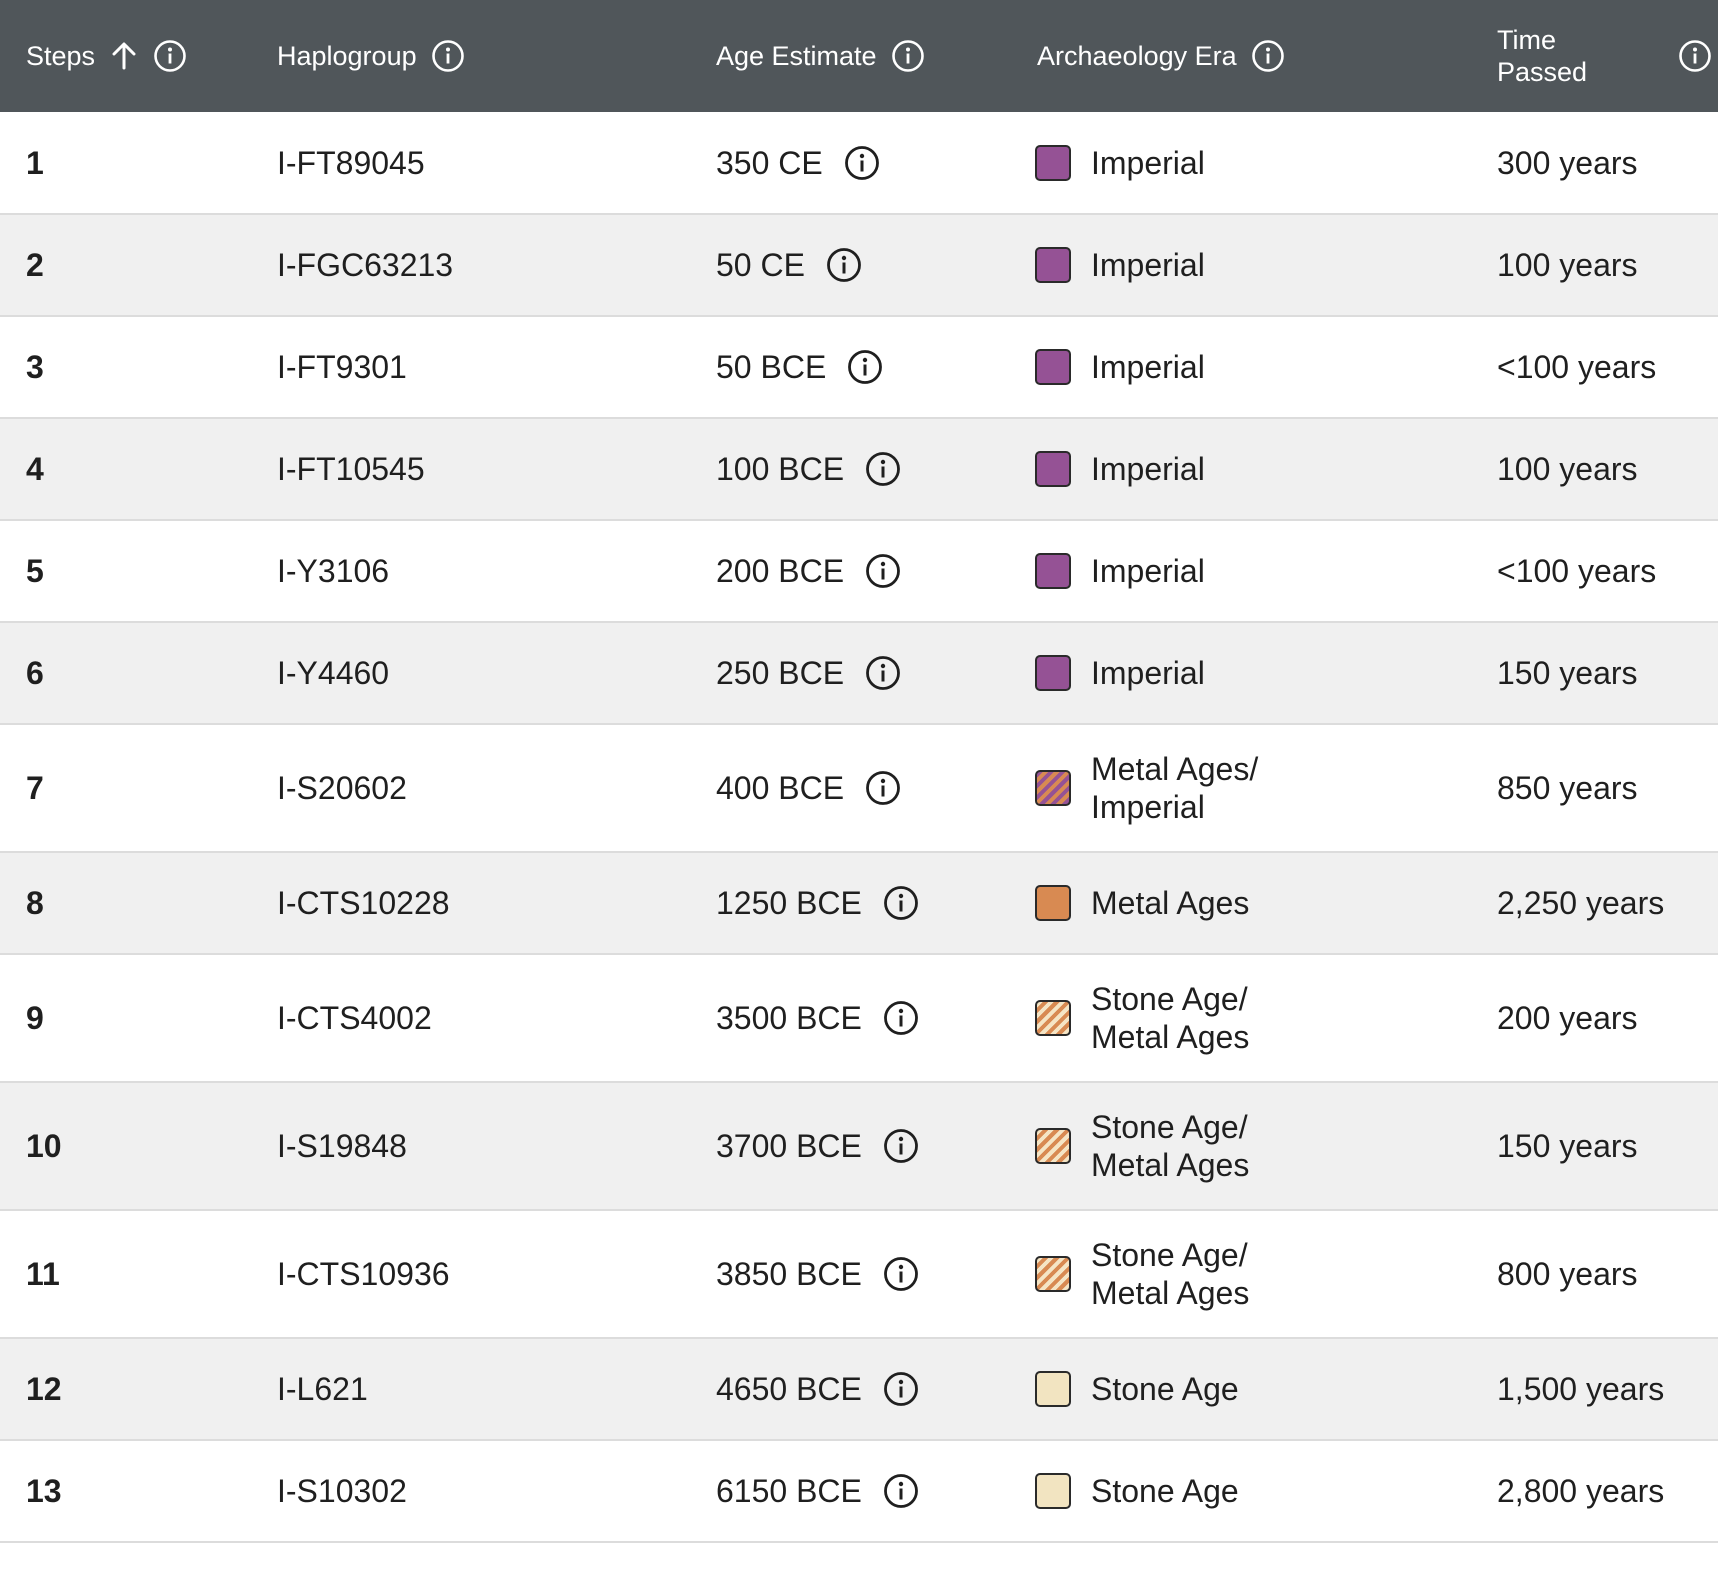 The width and height of the screenshot is (1718, 1584). Describe the element at coordinates (859, 571) in the screenshot. I see `table-row: 5 I-Y3106 200 BCE Imperial <100 years` at that location.